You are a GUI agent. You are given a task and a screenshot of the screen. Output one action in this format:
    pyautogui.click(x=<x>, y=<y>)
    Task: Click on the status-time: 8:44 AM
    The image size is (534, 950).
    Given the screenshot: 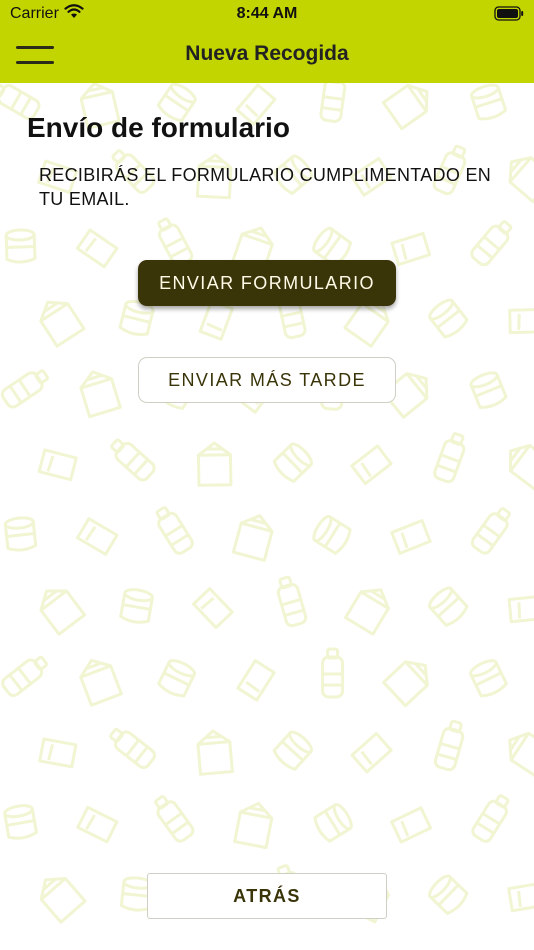 What is the action you would take?
    pyautogui.click(x=267, y=13)
    